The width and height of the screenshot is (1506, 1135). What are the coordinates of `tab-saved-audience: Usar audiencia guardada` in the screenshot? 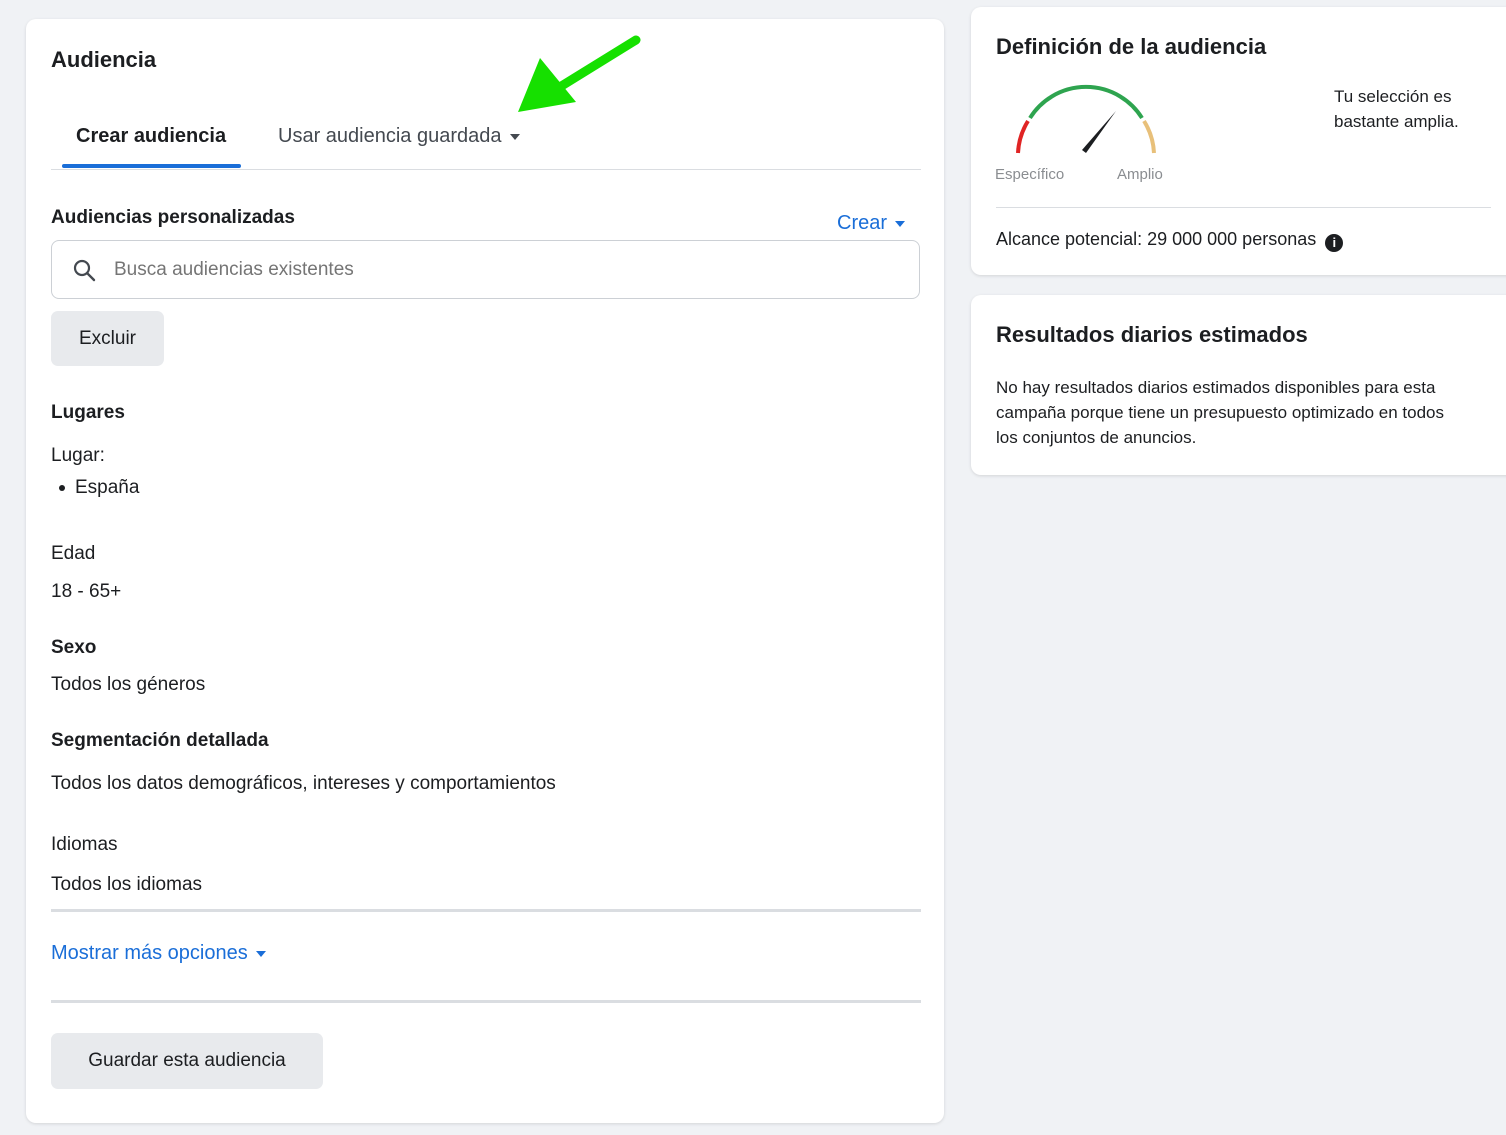 It's located at (399, 136).